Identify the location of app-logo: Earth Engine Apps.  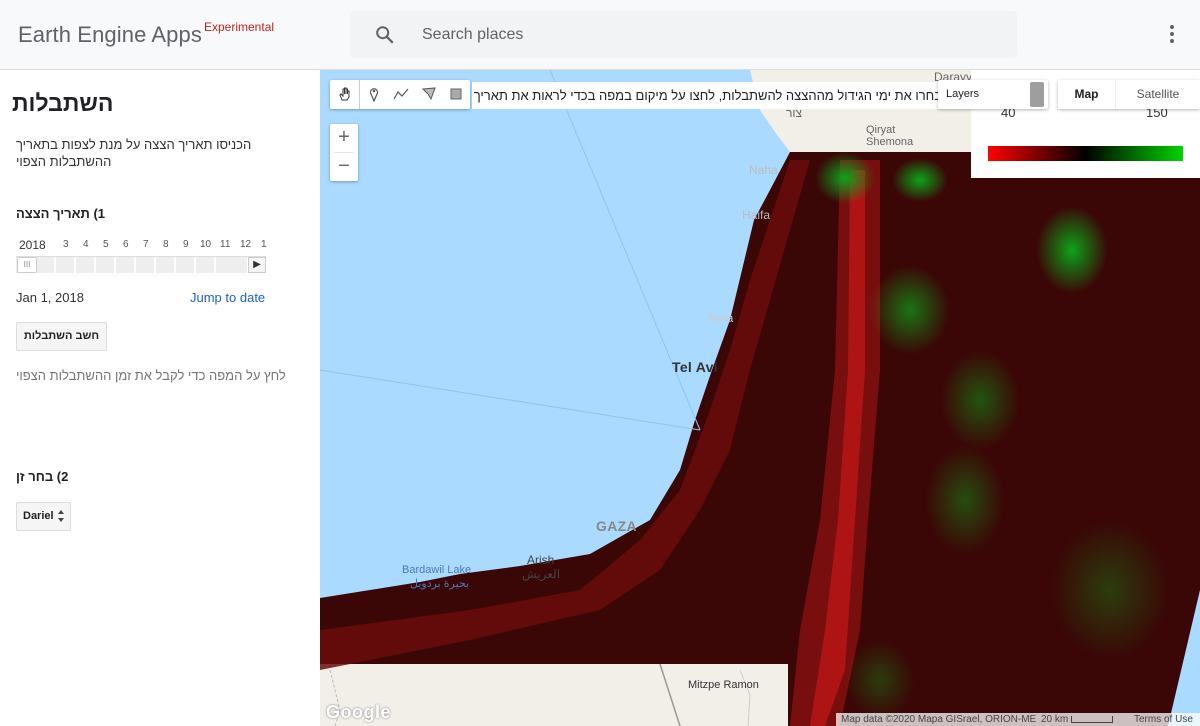
(110, 35).